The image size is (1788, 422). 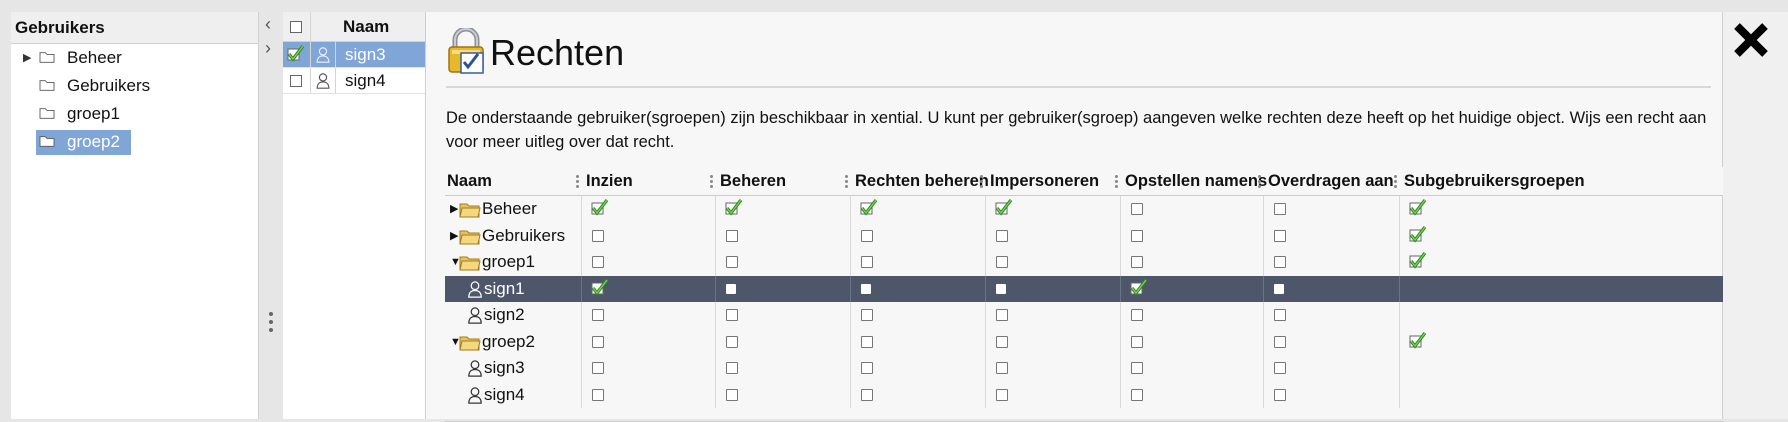 What do you see at coordinates (604, 181) in the screenshot?
I see `column-header-inzien: Inzien` at bounding box center [604, 181].